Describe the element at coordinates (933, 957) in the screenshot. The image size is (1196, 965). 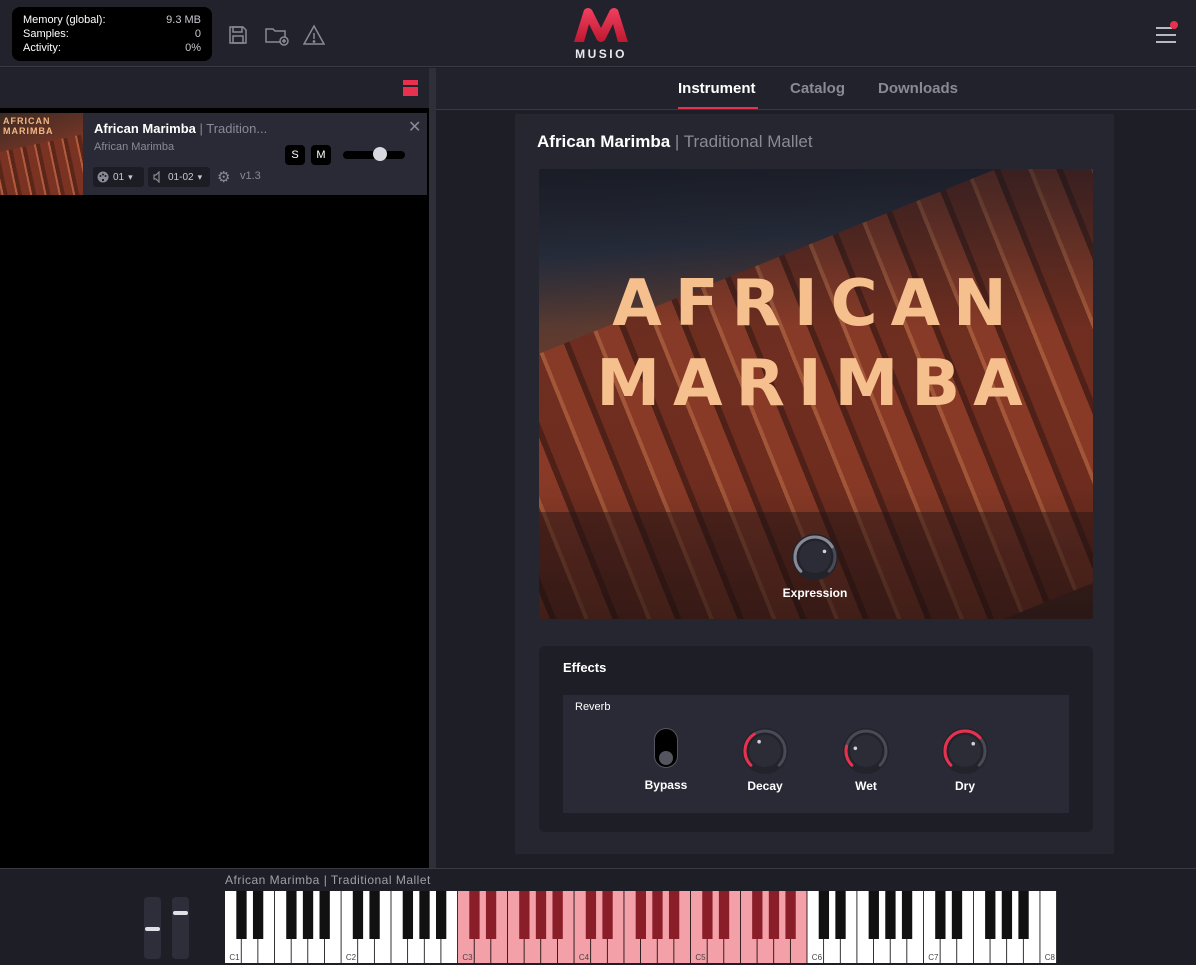
I see `octave-label: C7` at that location.